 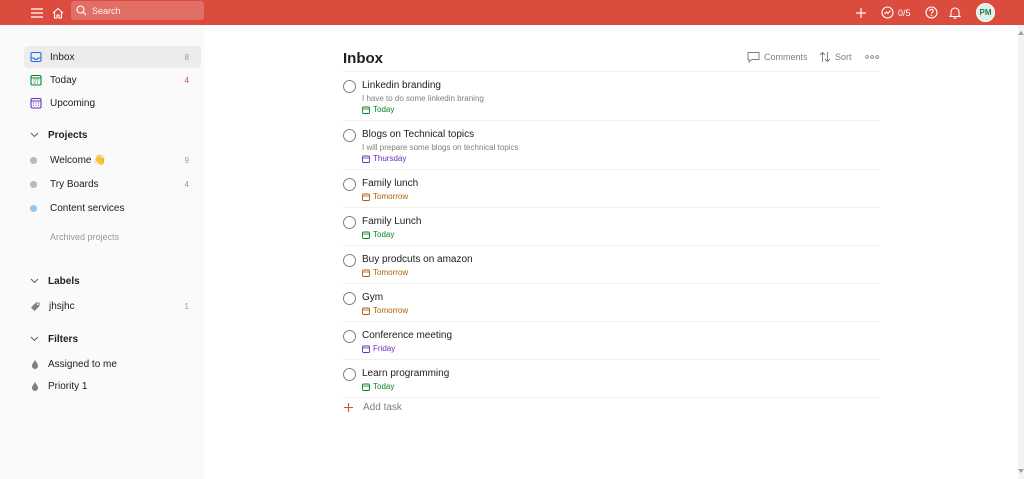 What do you see at coordinates (384, 234) in the screenshot?
I see `task-due-label: Today` at bounding box center [384, 234].